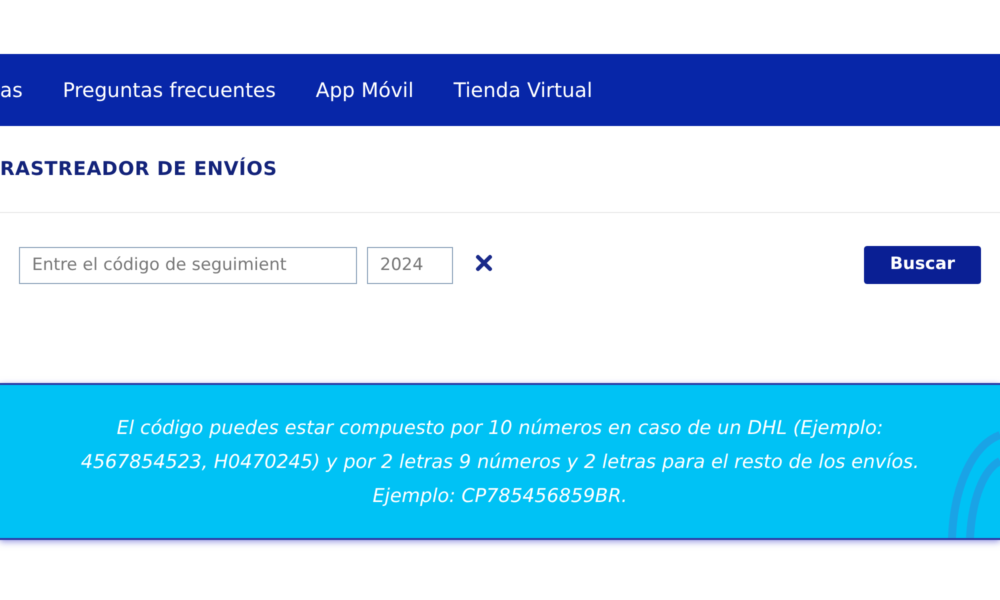 The width and height of the screenshot is (1000, 600). I want to click on nav-link: Preguntas frecuentes, so click(169, 90).